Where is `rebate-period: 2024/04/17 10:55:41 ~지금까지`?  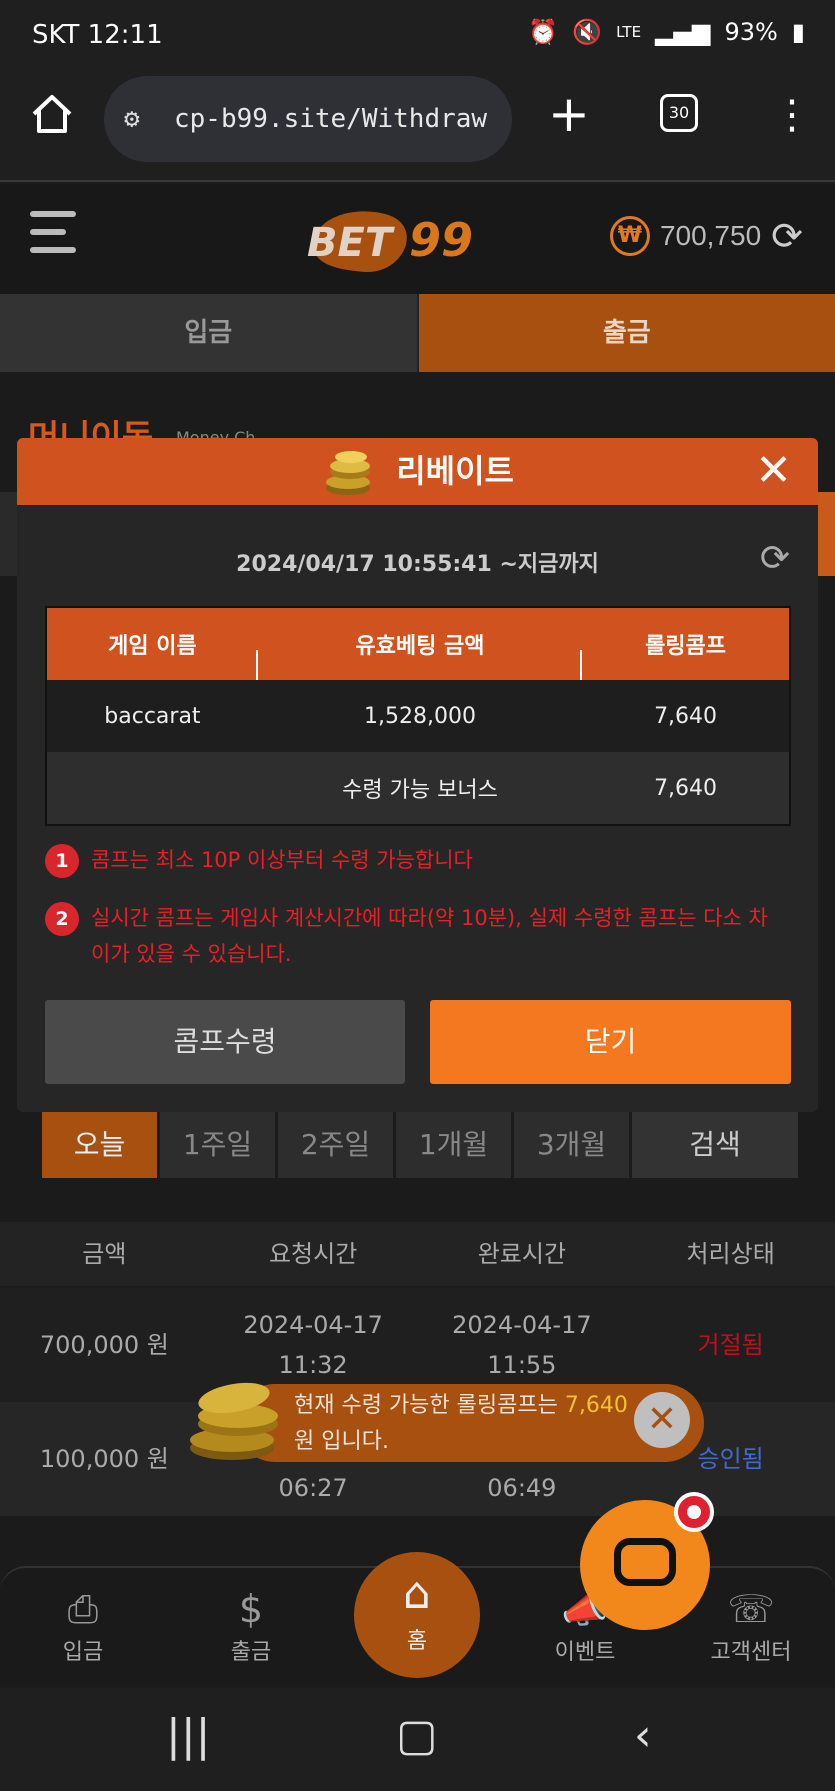 rebate-period: 2024/04/17 10:55:41 ~지금까지 is located at coordinates (417, 564).